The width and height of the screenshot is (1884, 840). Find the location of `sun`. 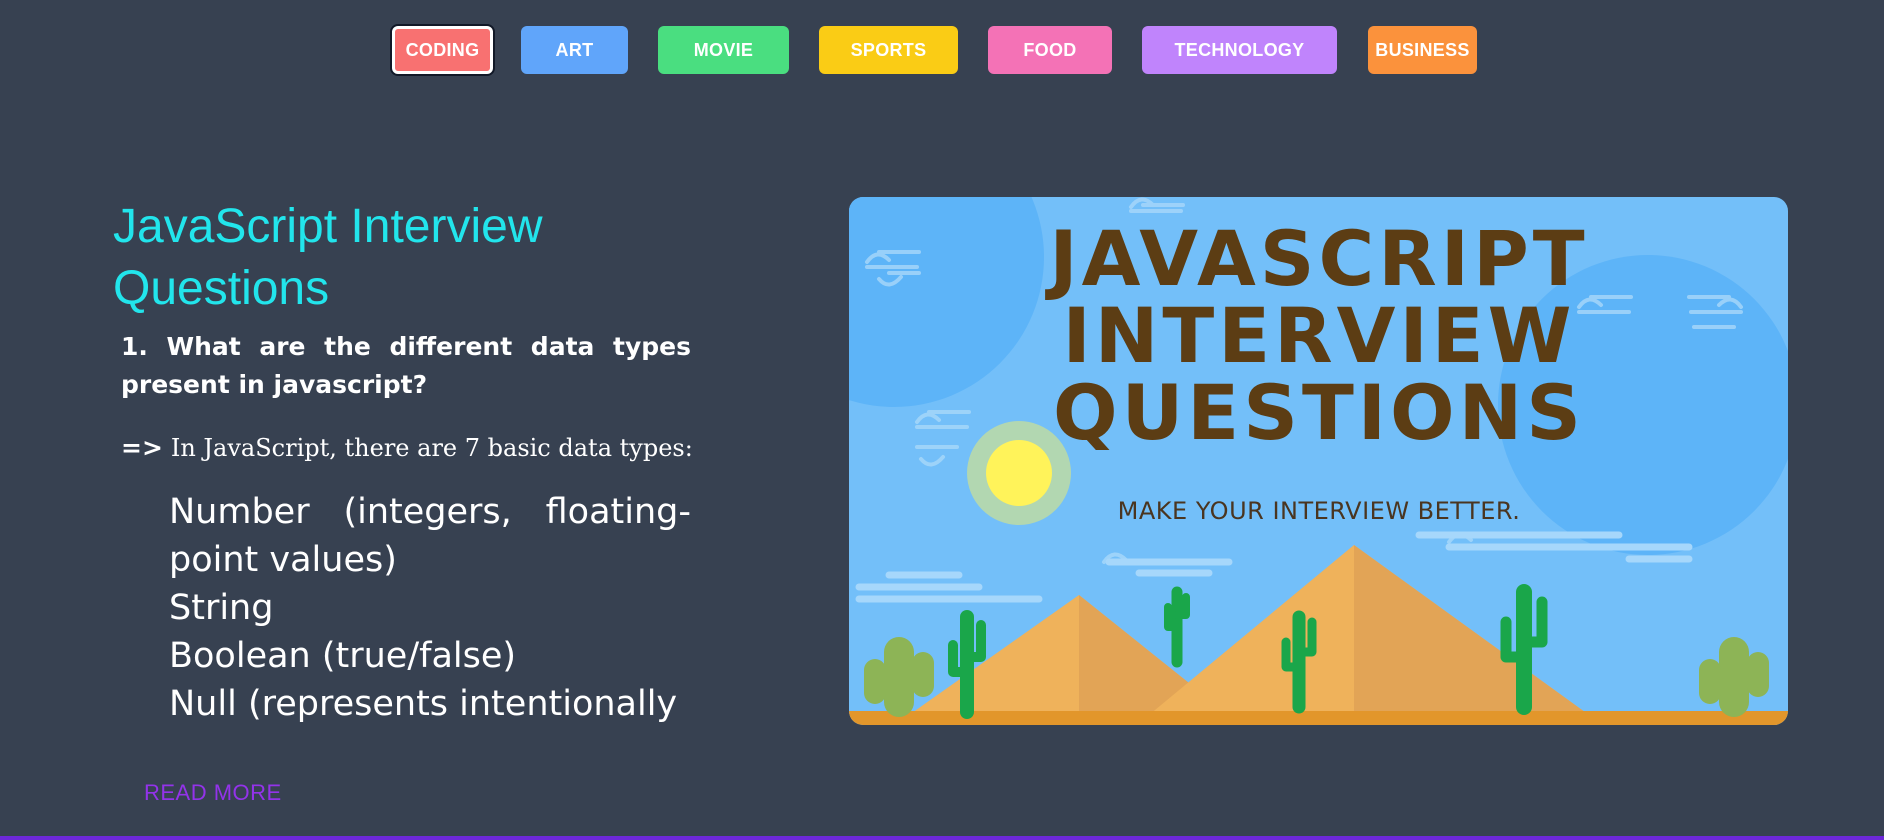

sun is located at coordinates (1019, 473).